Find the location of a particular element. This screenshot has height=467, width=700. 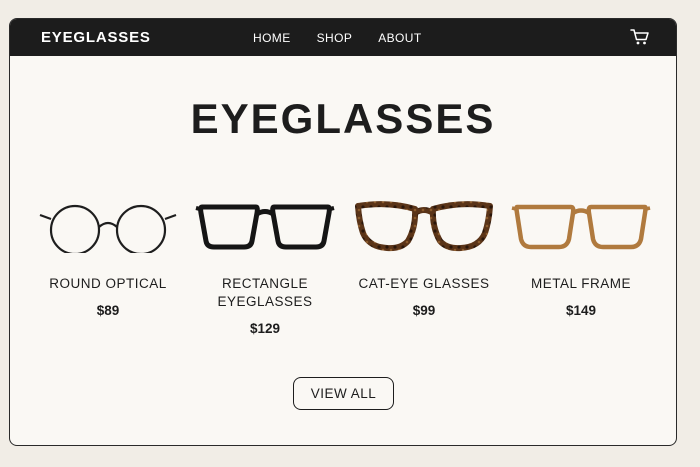

product-price: $149 is located at coordinates (581, 310).